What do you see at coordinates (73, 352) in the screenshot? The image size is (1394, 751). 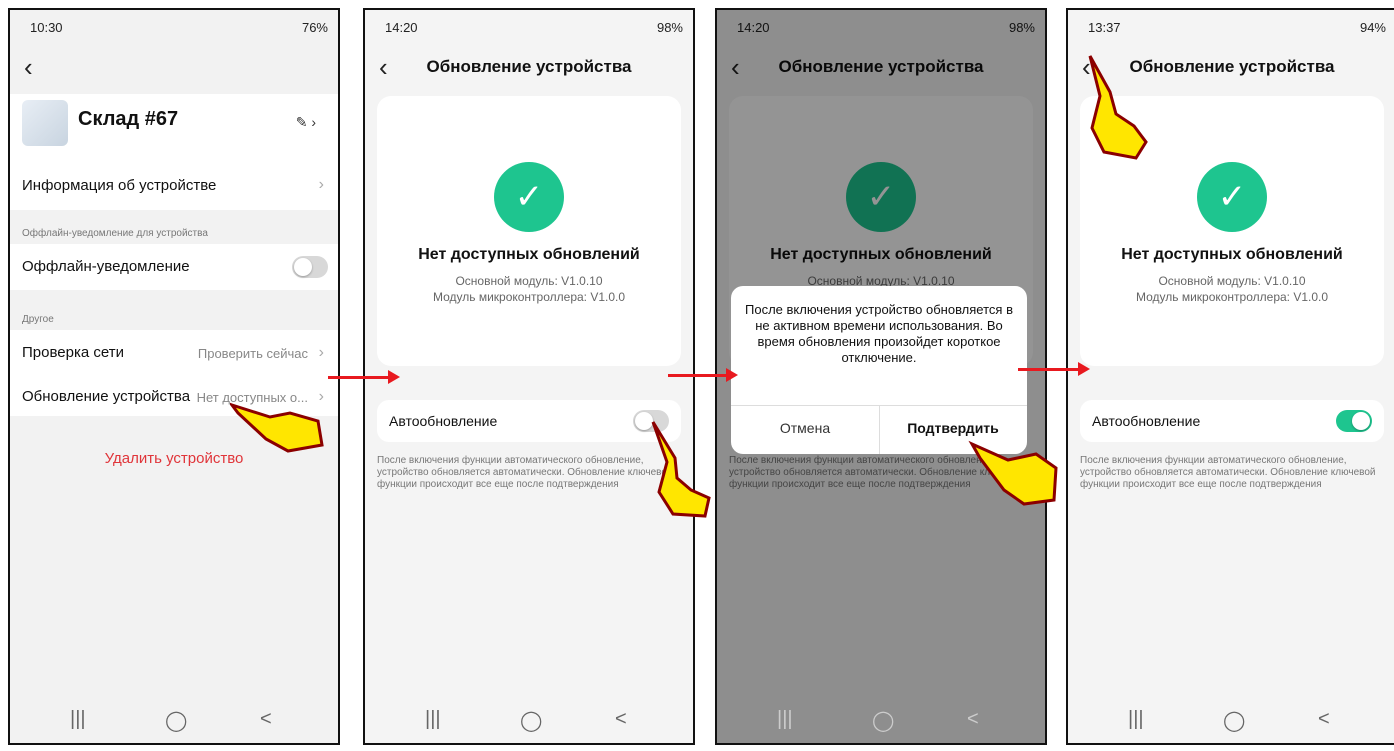 I see `network-label: Проверка сети` at bounding box center [73, 352].